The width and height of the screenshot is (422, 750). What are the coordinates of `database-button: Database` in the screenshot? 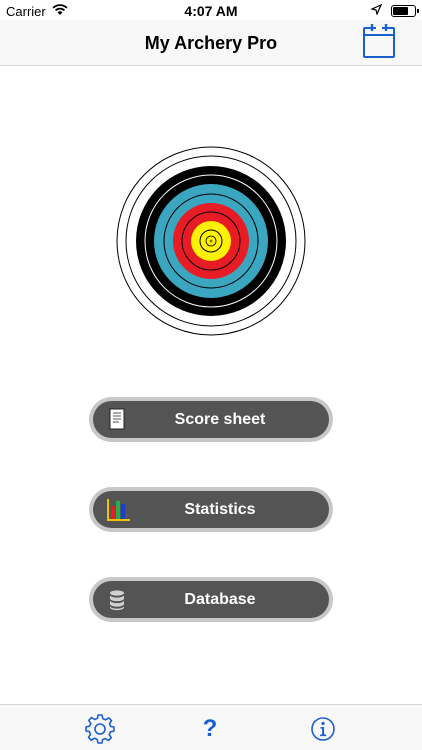 It's located at (211, 599).